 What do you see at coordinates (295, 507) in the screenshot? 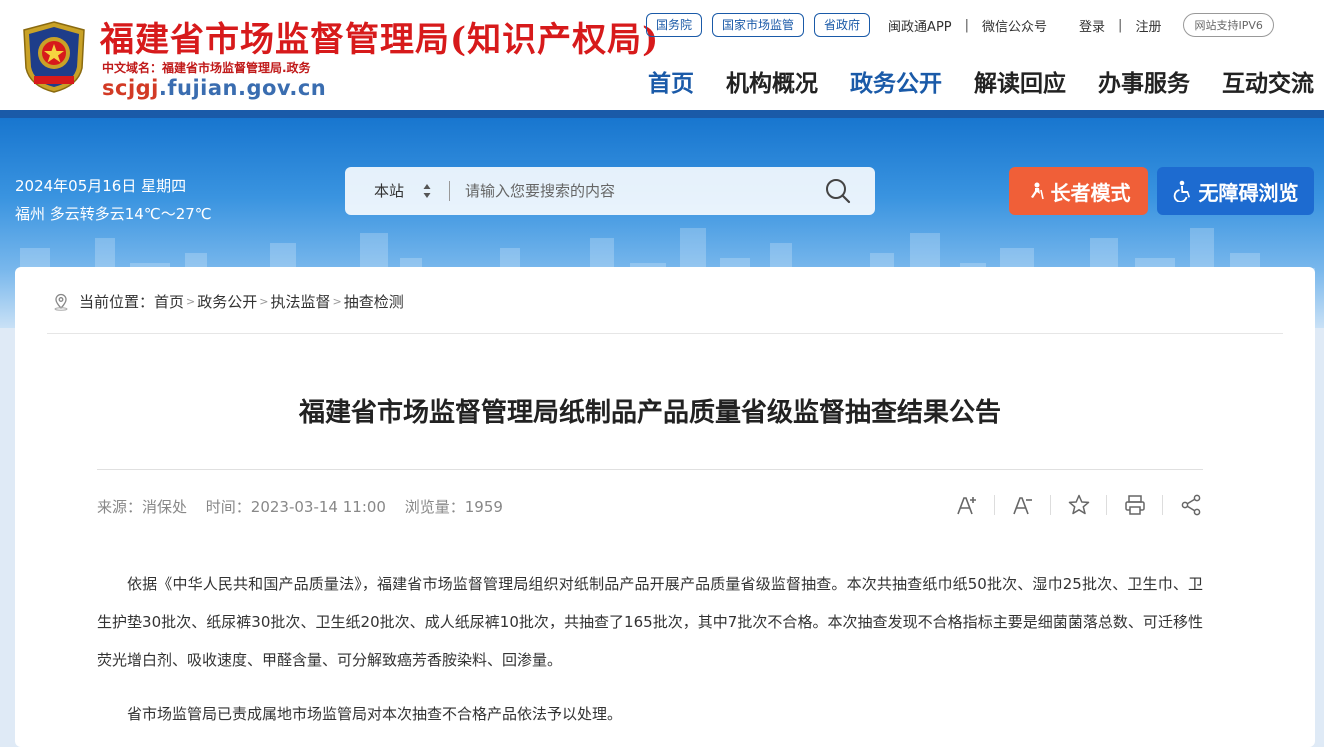
I see `article-time: 时间：2023-03-14 11:00` at bounding box center [295, 507].